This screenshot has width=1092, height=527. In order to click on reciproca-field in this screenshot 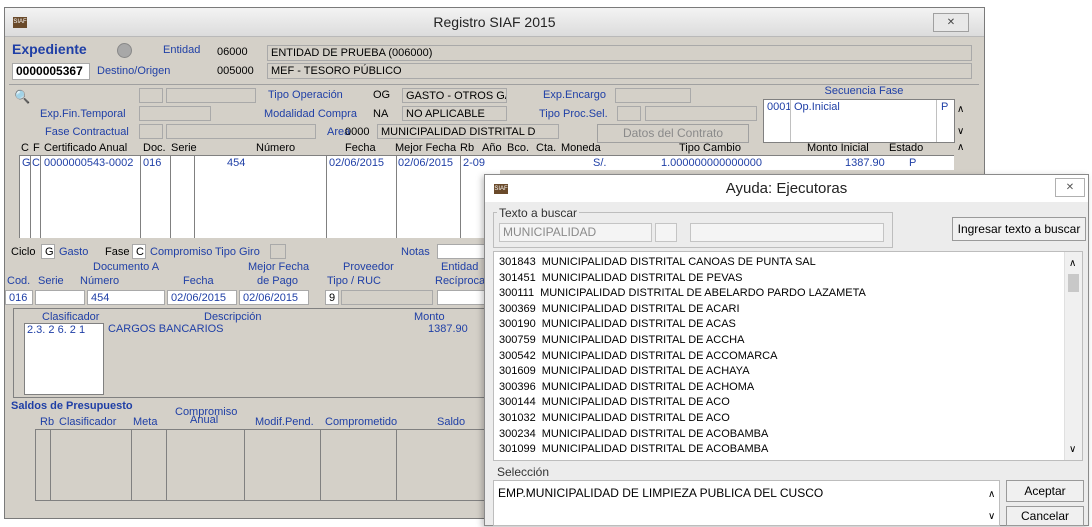, I will do `click(462, 297)`.